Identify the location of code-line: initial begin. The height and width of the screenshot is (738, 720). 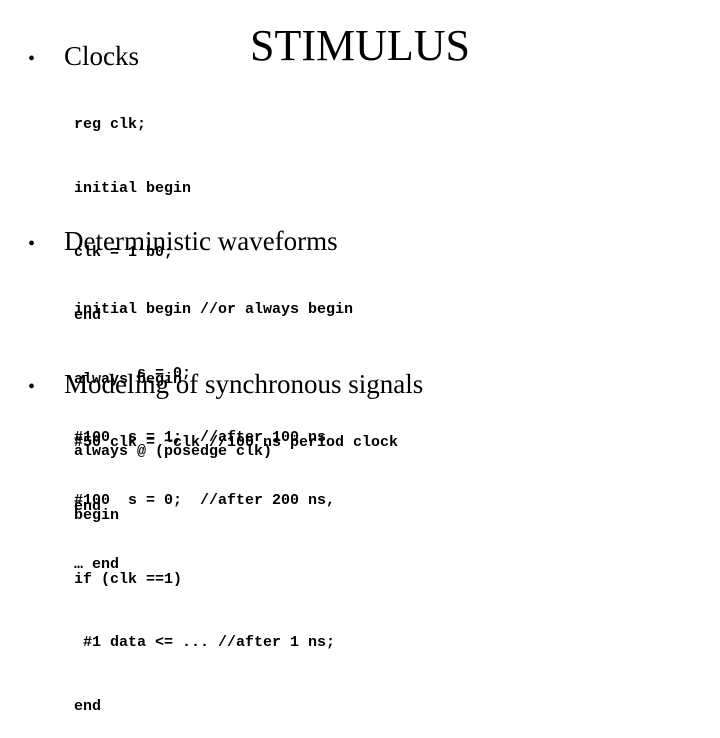
(133, 188).